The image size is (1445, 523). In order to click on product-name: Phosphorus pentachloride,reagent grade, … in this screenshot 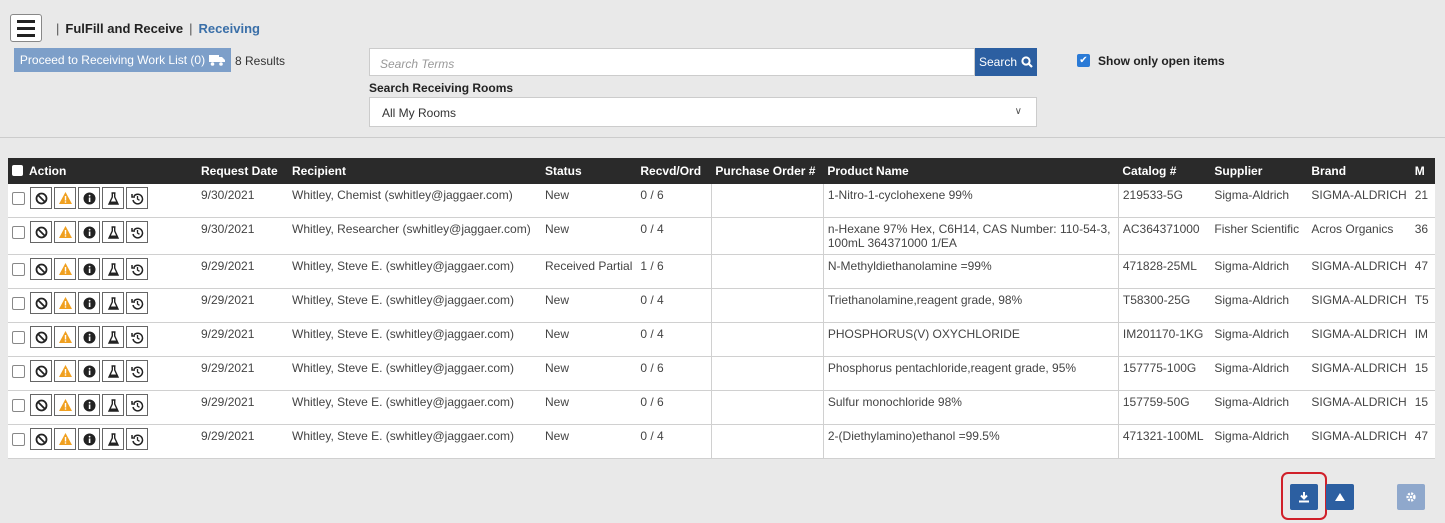, I will do `click(970, 373)`.